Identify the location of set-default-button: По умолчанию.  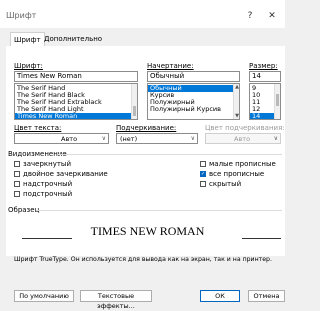
(44, 296).